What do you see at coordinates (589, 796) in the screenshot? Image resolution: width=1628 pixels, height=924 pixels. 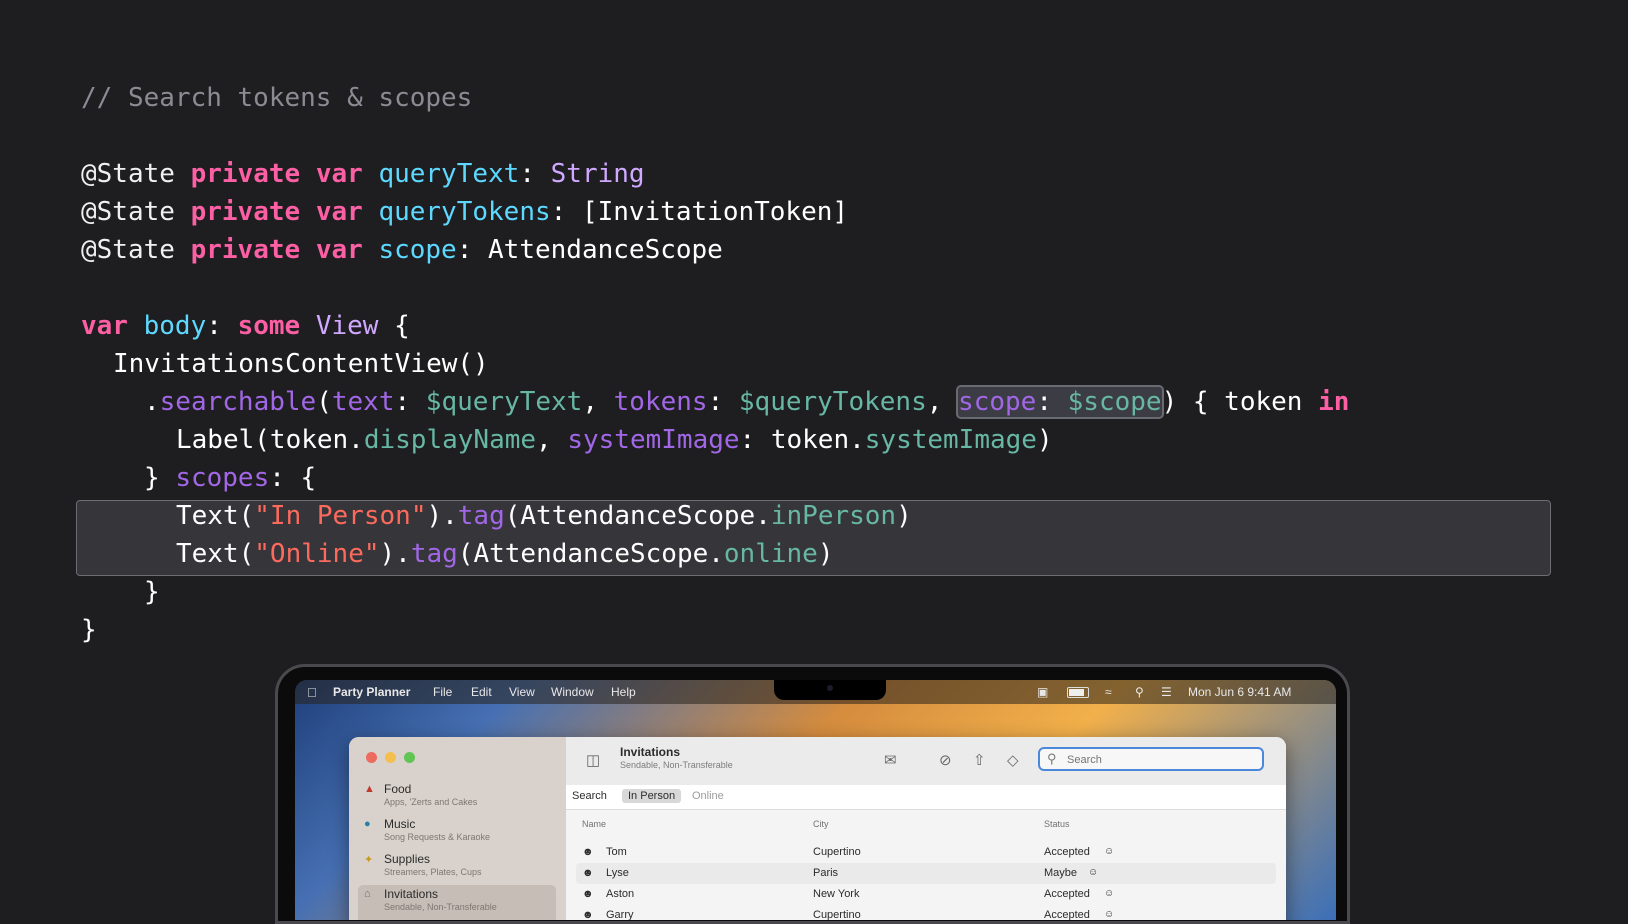 I see `scope-bar-label: Search` at bounding box center [589, 796].